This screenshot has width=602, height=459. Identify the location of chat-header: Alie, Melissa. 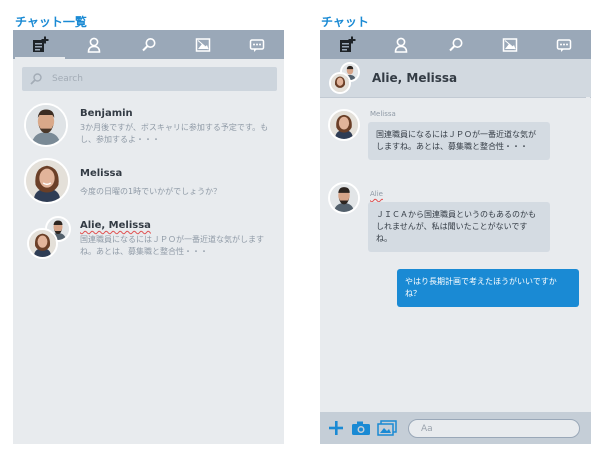
(455, 78).